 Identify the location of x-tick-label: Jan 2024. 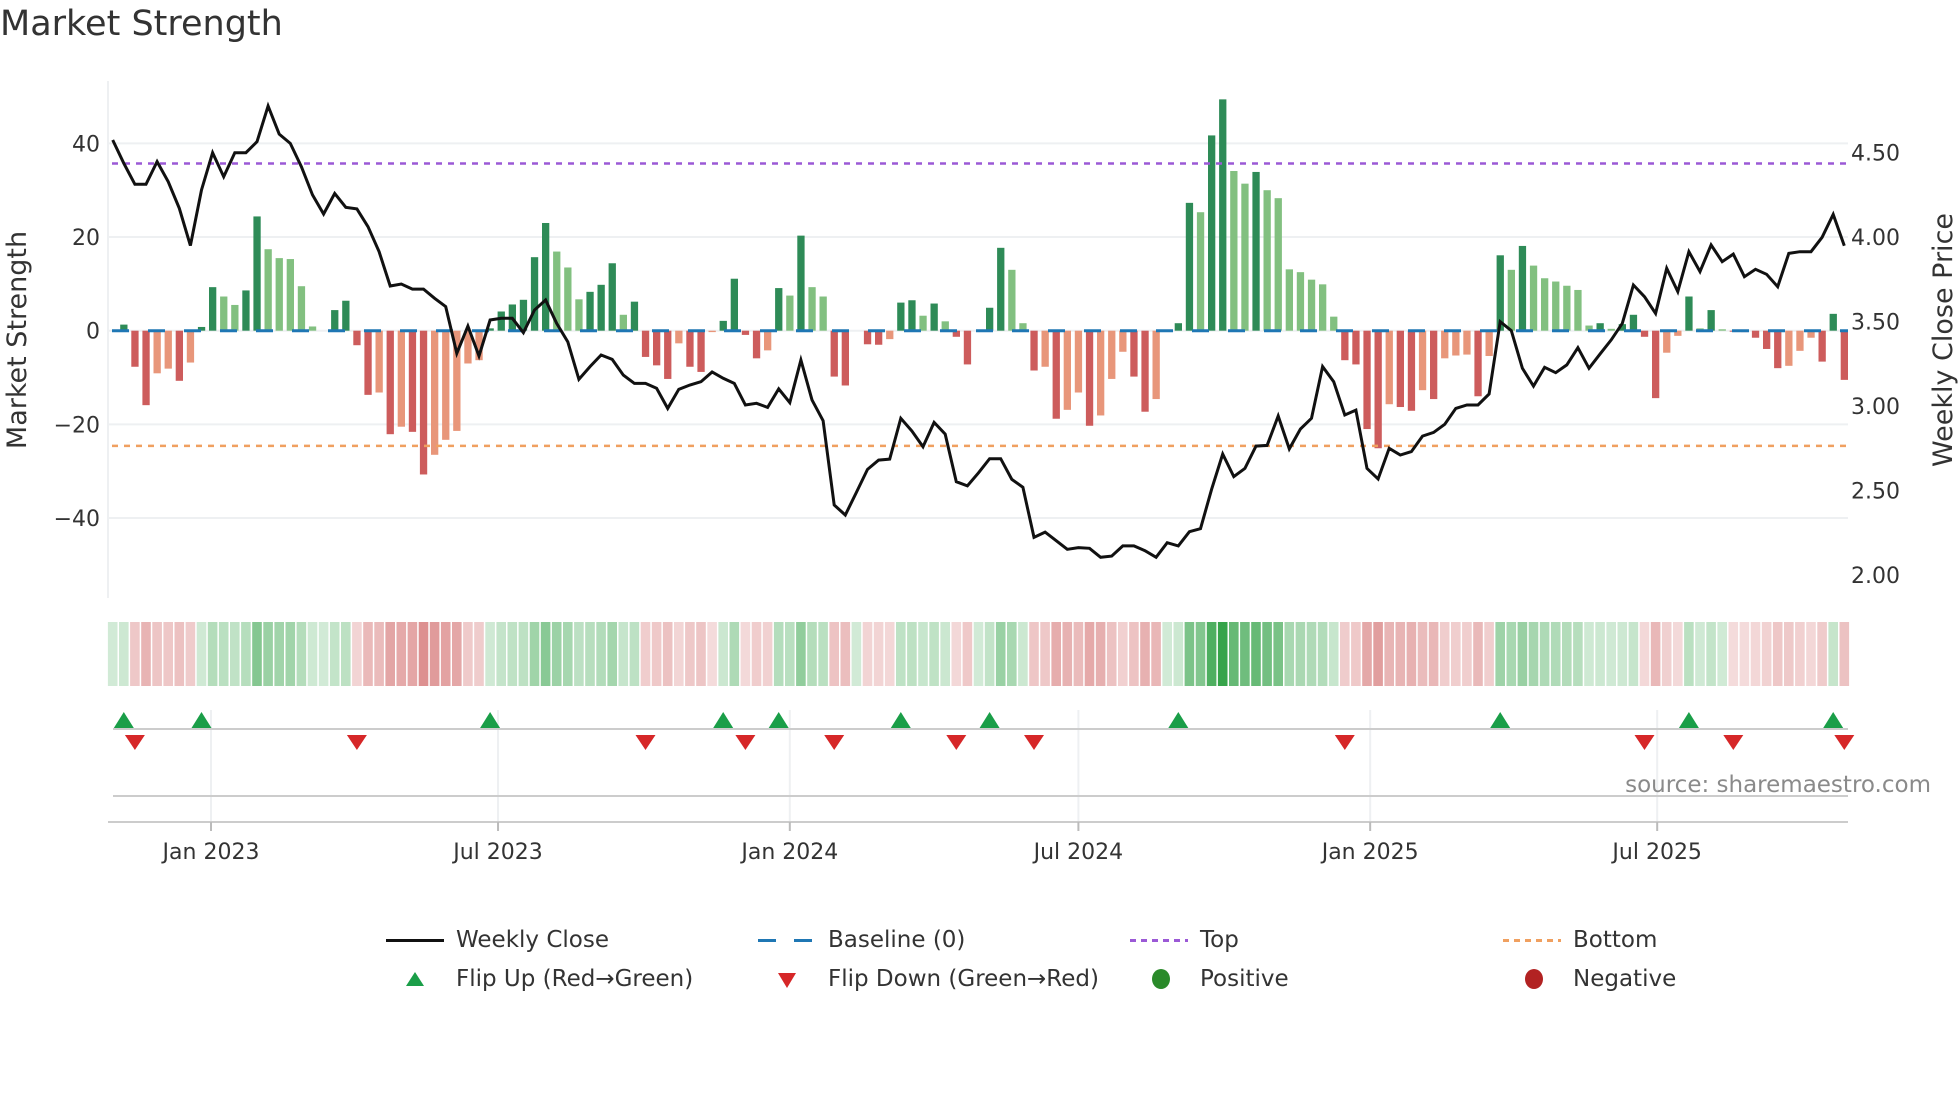
(788, 852).